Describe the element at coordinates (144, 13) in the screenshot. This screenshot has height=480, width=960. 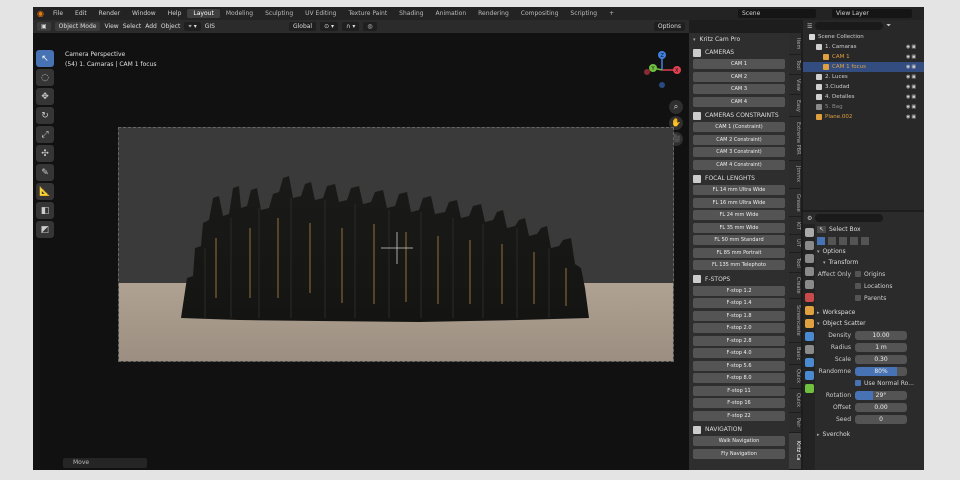
I see `menu-window: Window` at that location.